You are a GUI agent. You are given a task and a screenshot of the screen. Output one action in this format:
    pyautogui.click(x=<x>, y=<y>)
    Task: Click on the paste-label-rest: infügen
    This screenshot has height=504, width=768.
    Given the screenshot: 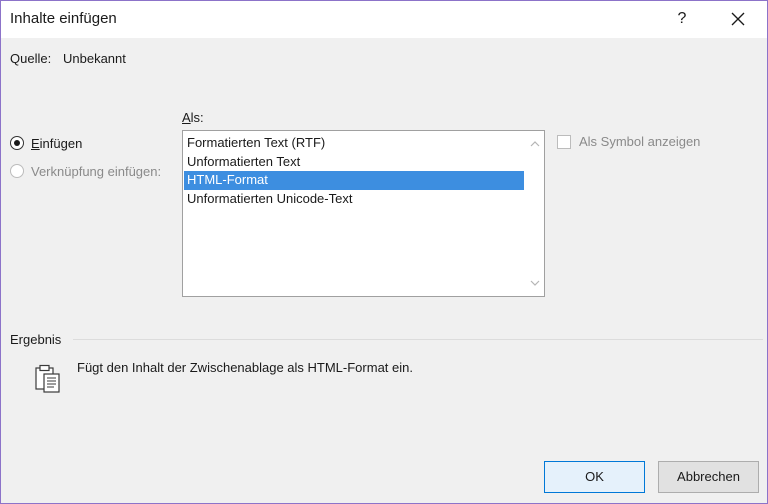 What is the action you would take?
    pyautogui.click(x=61, y=143)
    